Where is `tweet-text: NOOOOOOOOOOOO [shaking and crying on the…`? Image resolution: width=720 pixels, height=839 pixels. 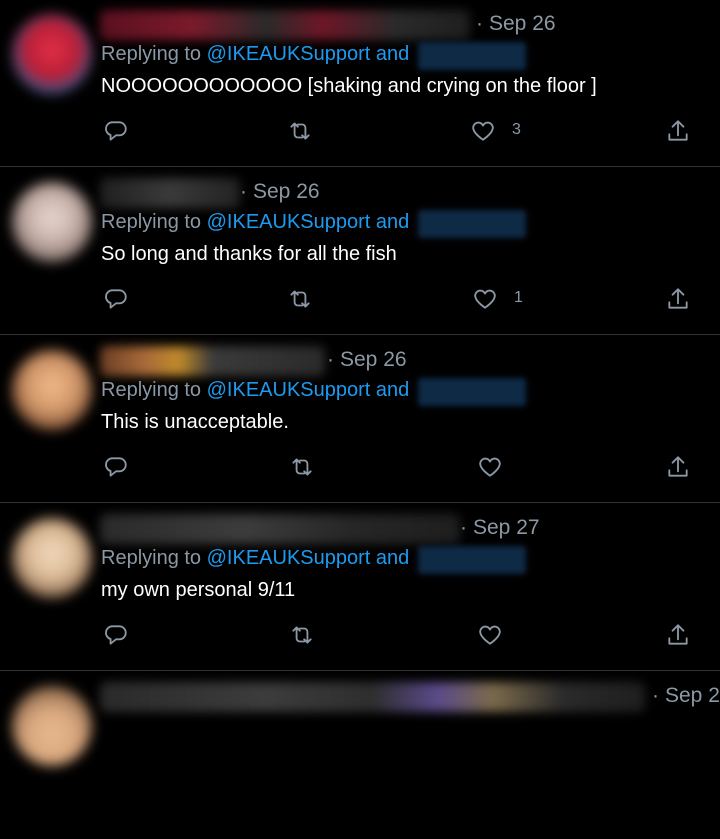 tweet-text: NOOOOOOOOOOOO [shaking and crying on the… is located at coordinates (349, 86).